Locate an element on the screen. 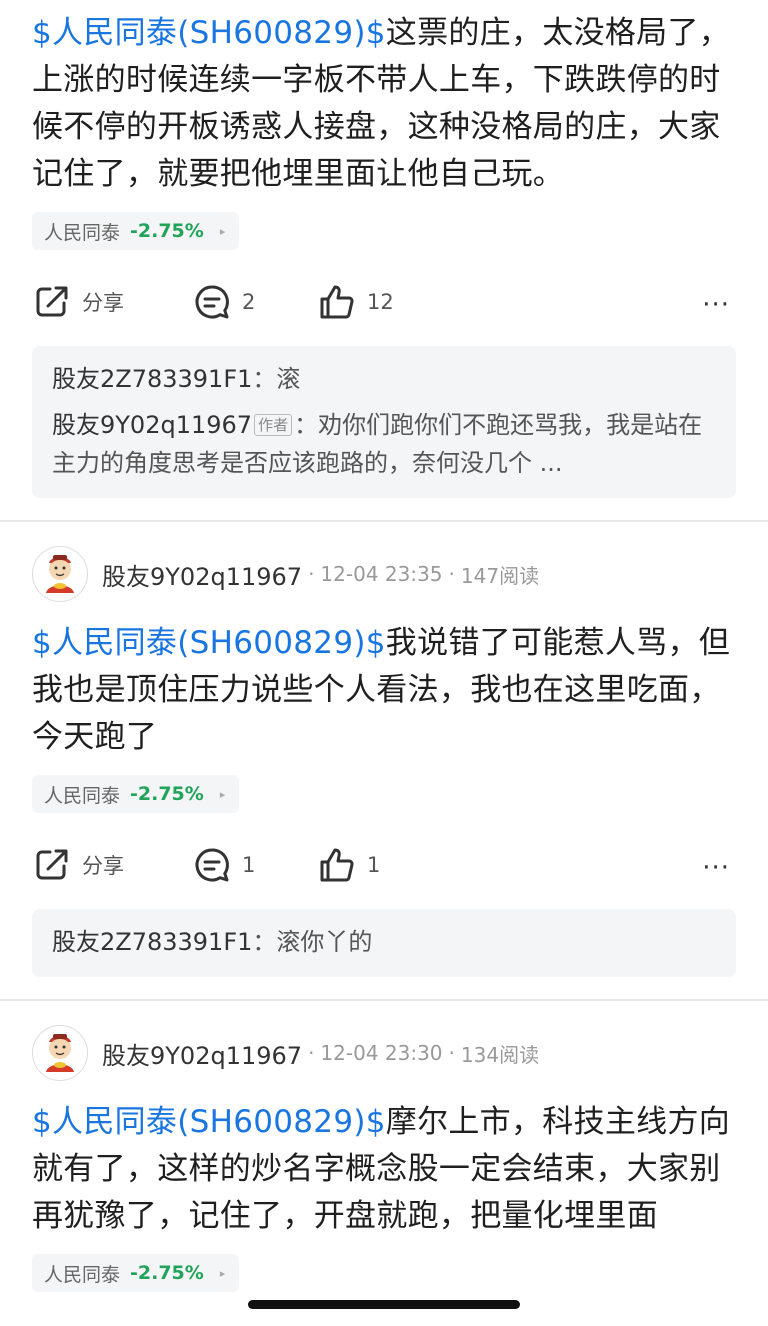 This screenshot has width=768, height=1326. comment-count: 1 is located at coordinates (249, 865).